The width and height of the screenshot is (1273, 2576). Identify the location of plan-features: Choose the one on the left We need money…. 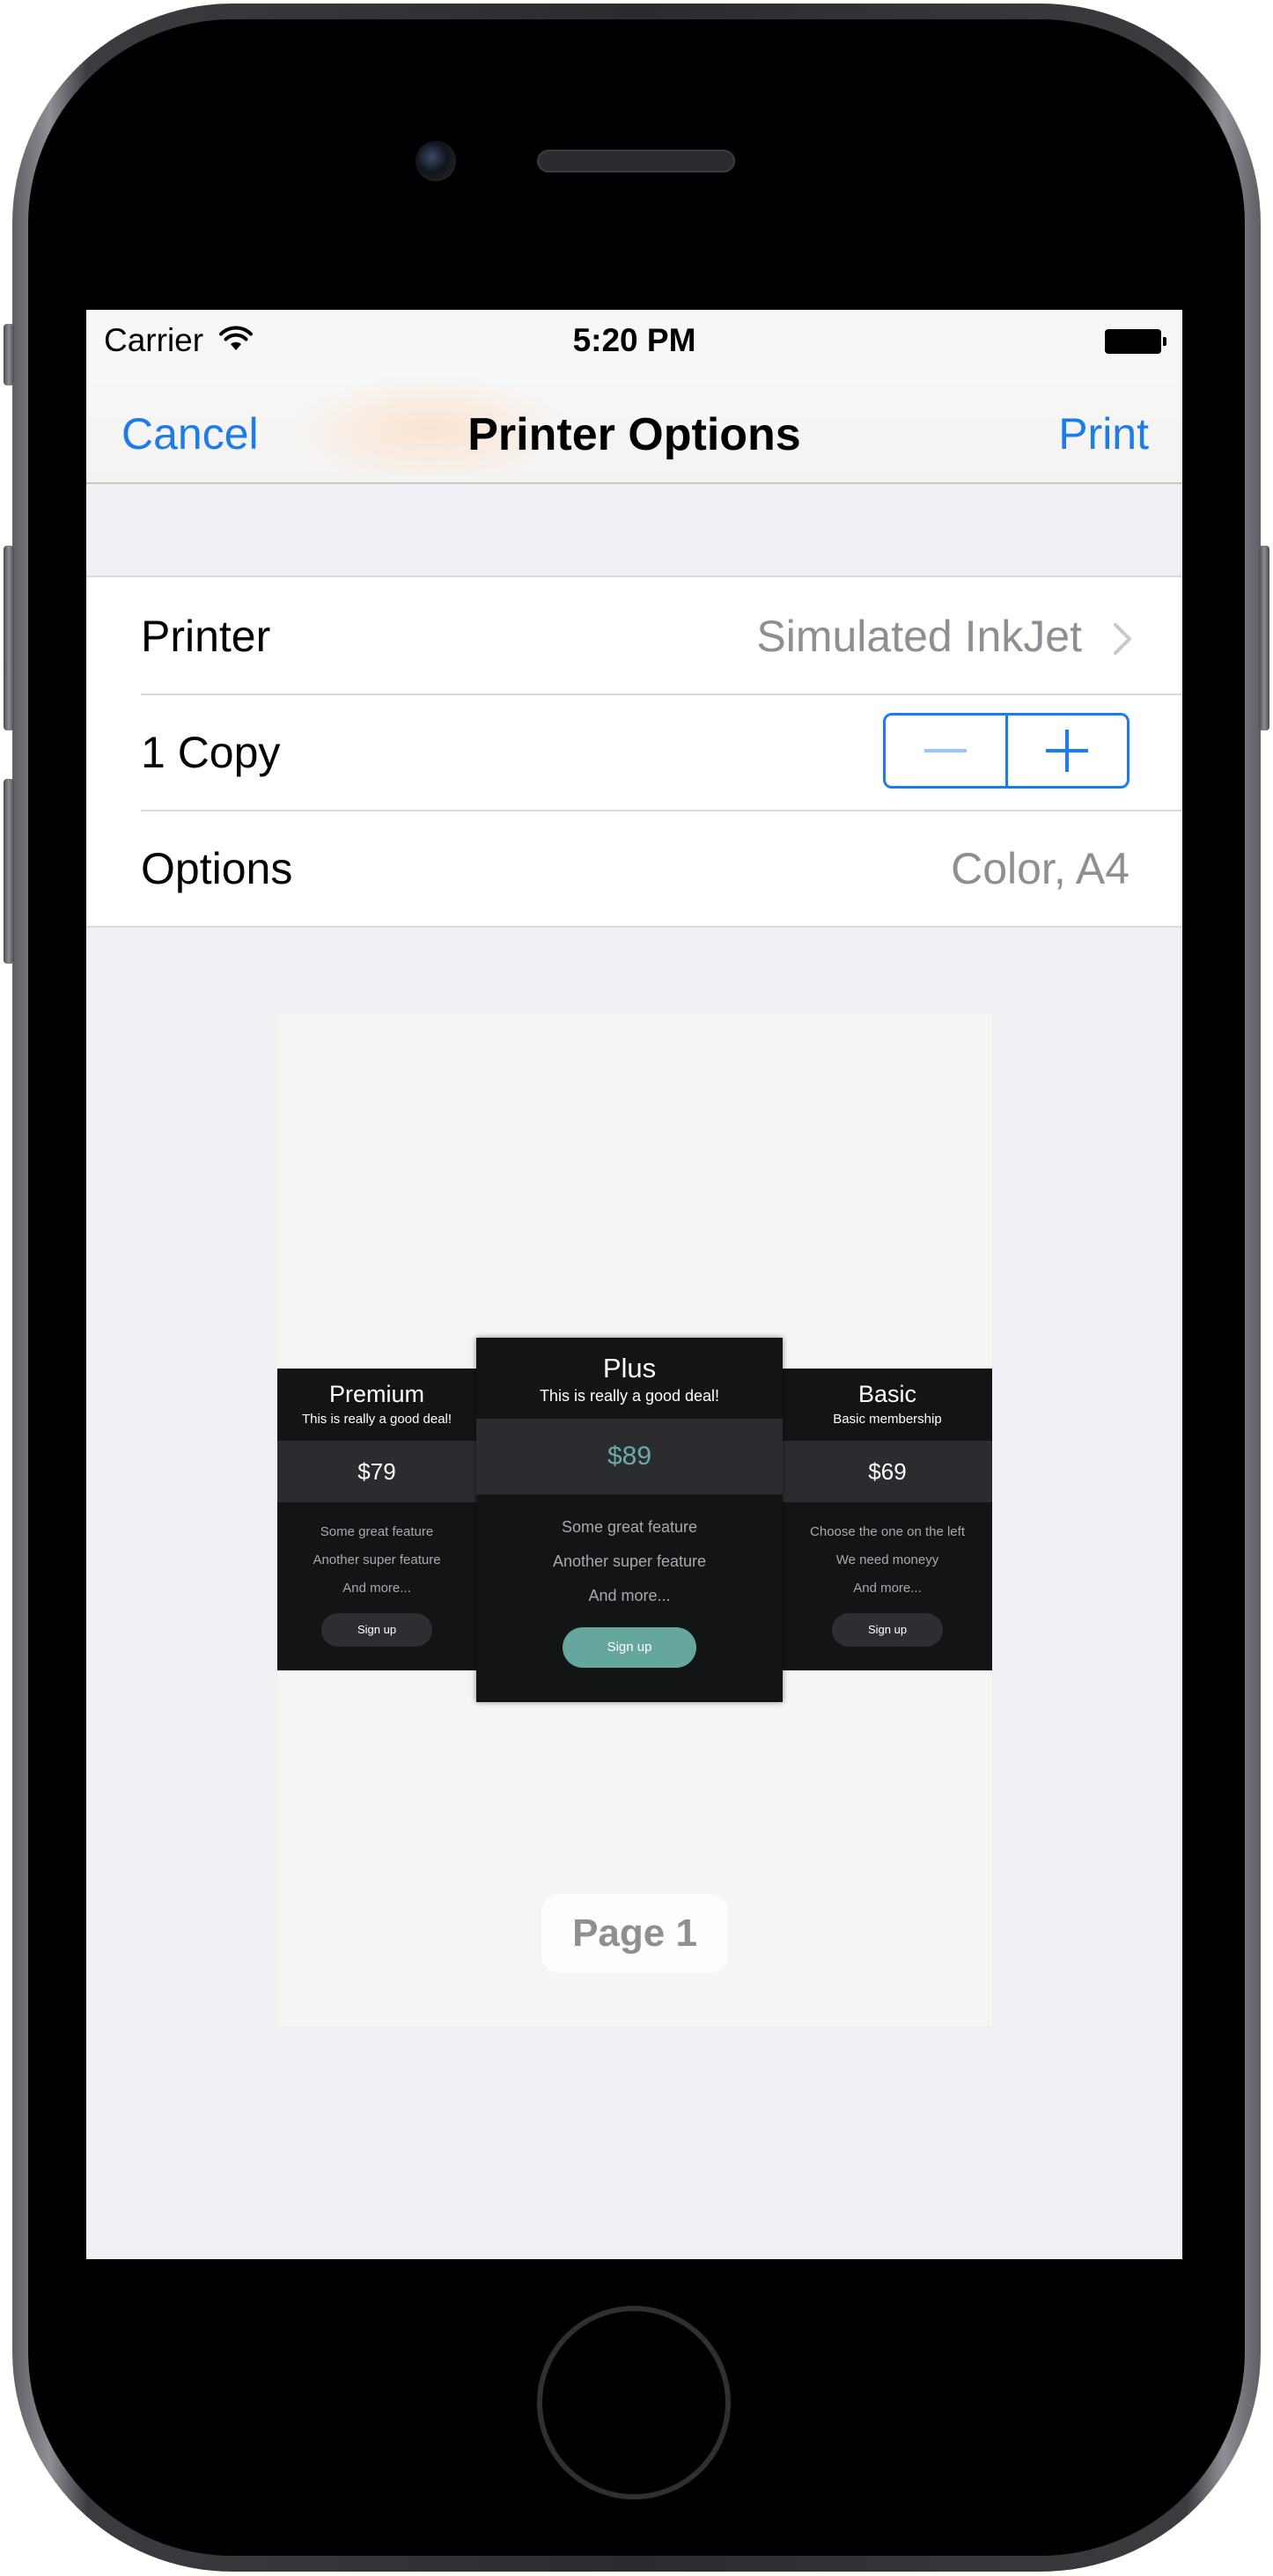
(887, 1560).